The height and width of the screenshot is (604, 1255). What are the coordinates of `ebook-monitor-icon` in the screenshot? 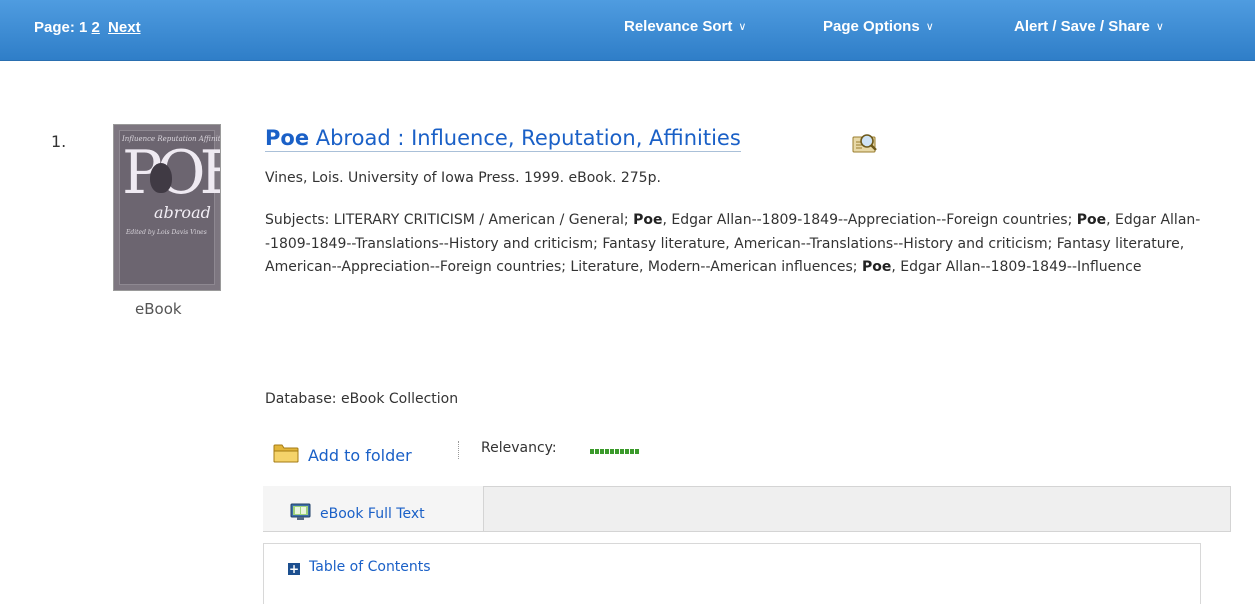 It's located at (300, 512).